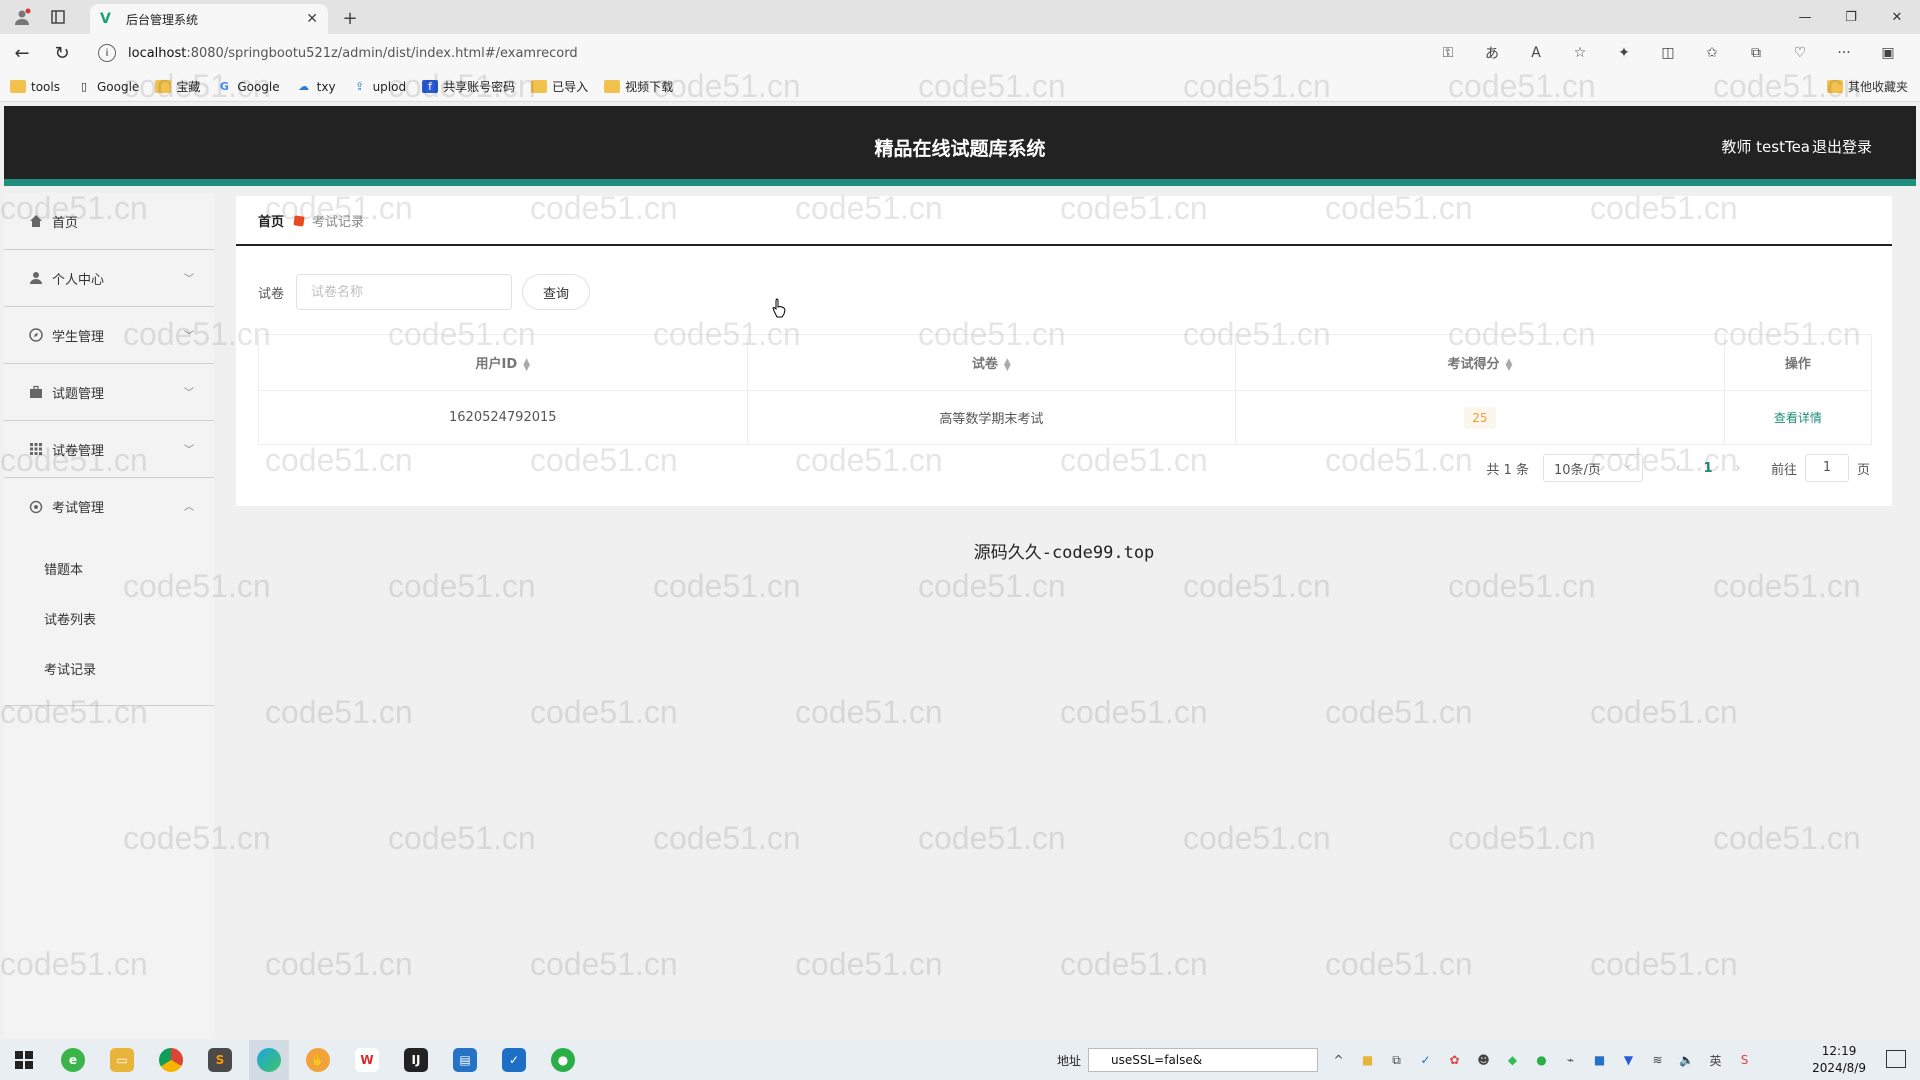 This screenshot has height=1080, width=1920. I want to click on column-header-paper: 试卷 ▲ ▼, so click(991, 362).